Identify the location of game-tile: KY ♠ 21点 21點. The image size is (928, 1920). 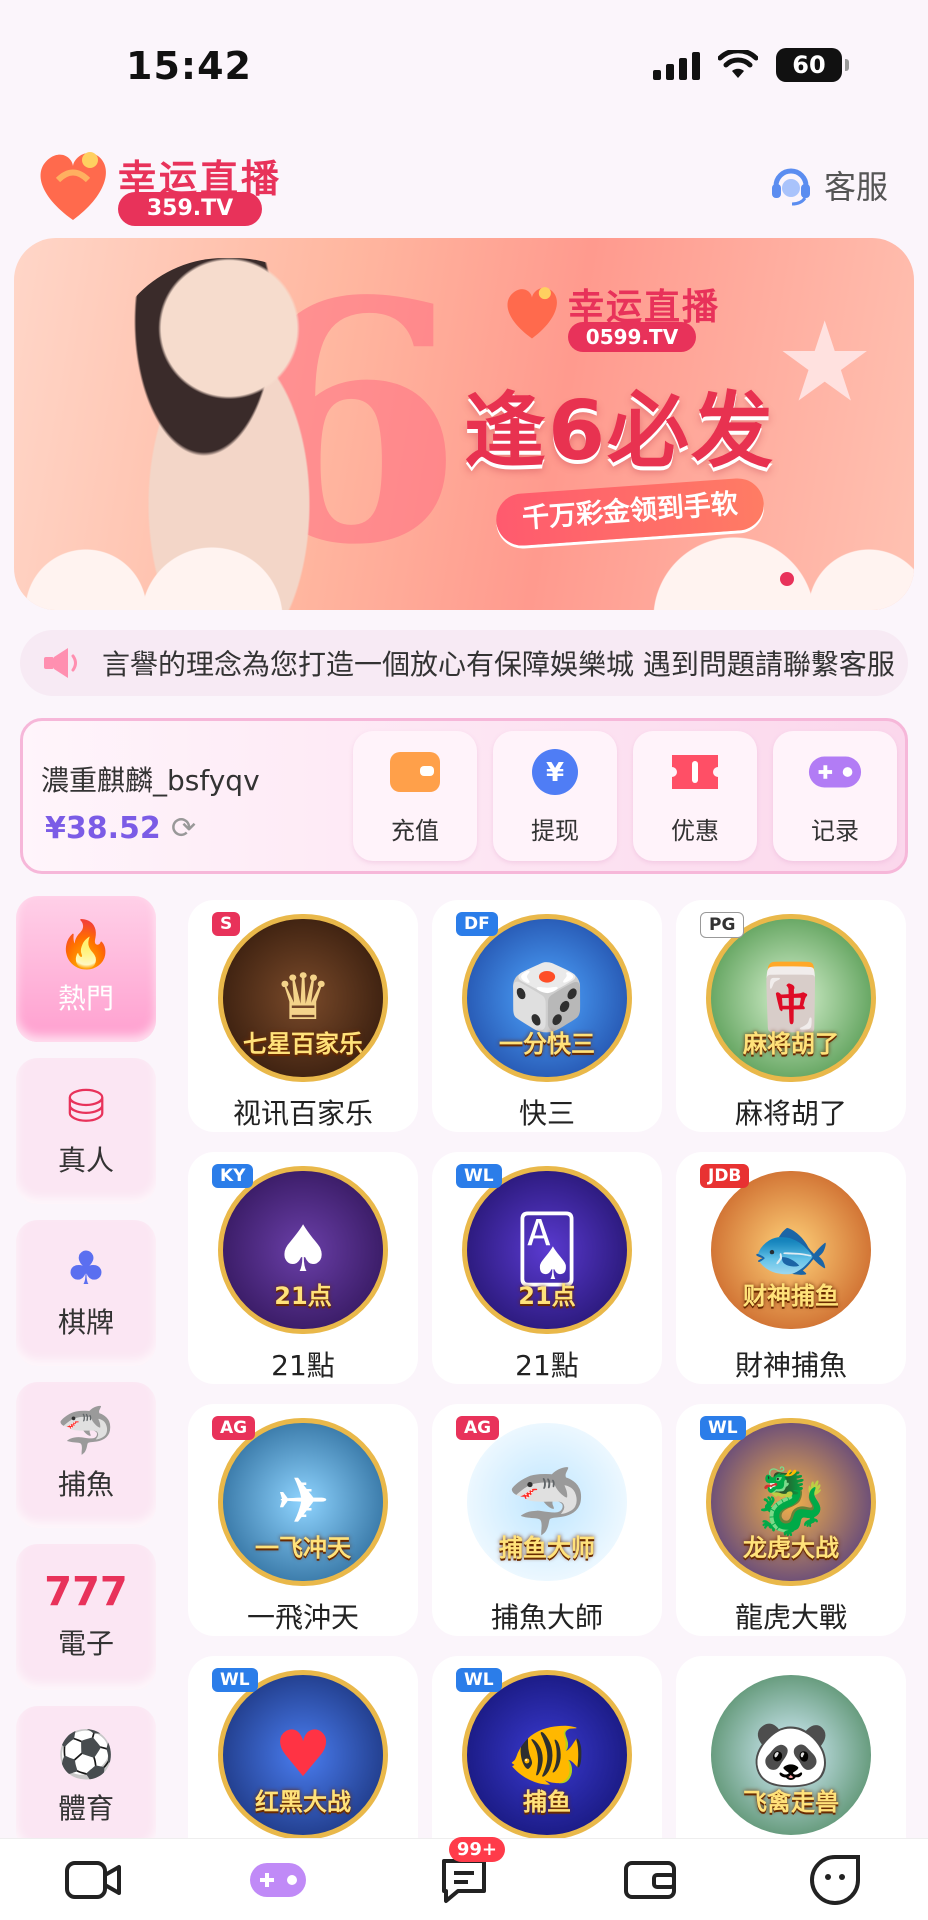
(303, 1268).